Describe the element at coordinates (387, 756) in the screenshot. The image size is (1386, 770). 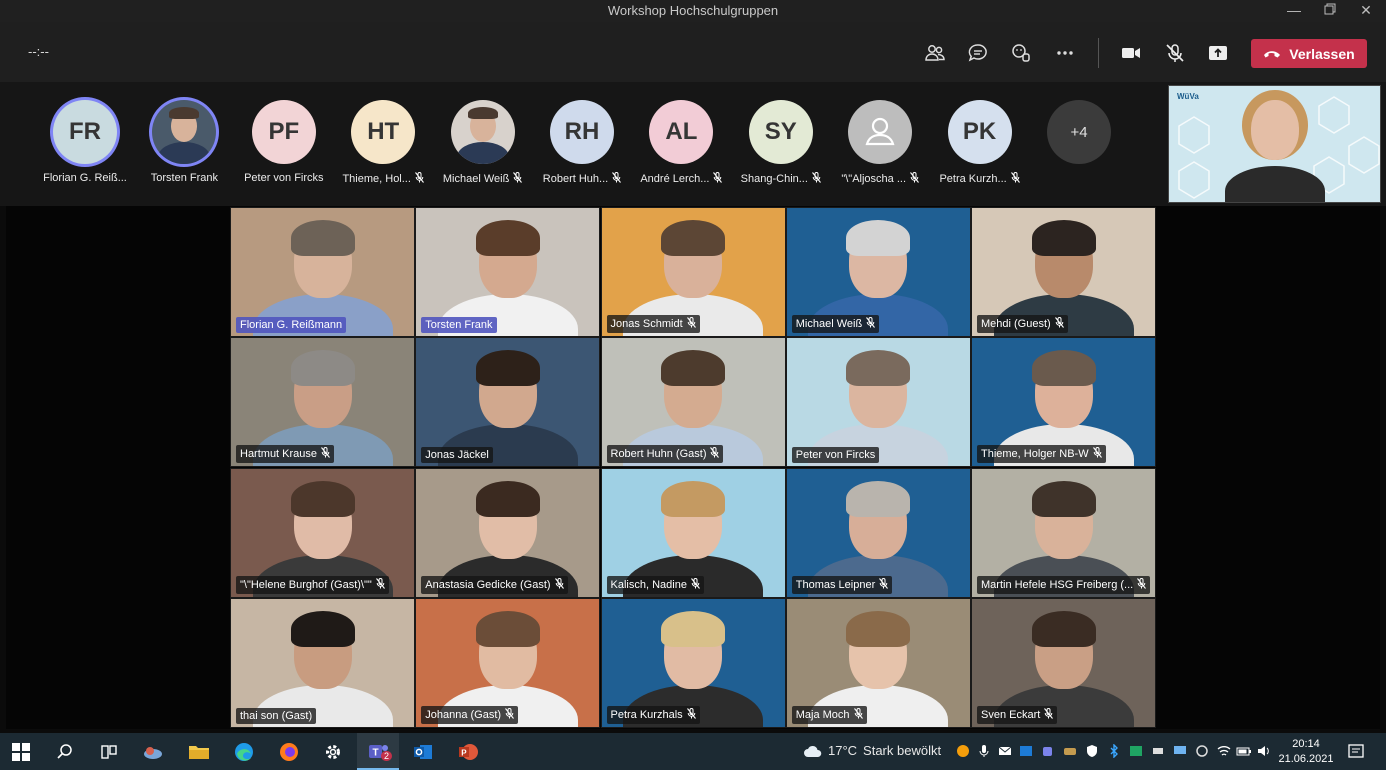
I see `teams-notification-badge: 2` at that location.